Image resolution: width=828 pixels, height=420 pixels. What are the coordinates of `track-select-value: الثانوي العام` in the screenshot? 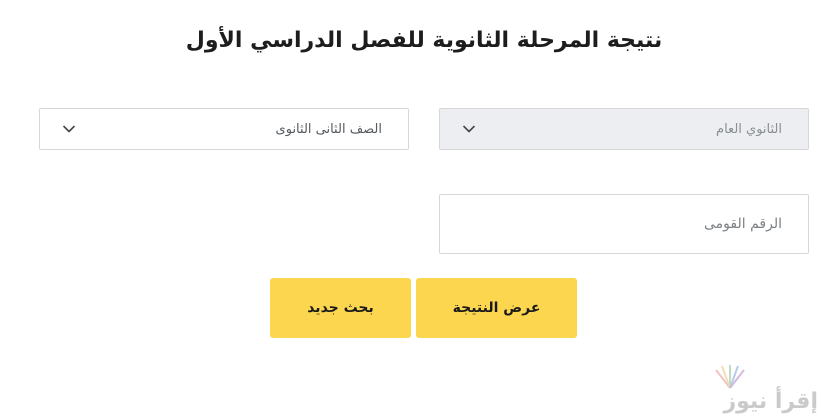 It's located at (749, 129).